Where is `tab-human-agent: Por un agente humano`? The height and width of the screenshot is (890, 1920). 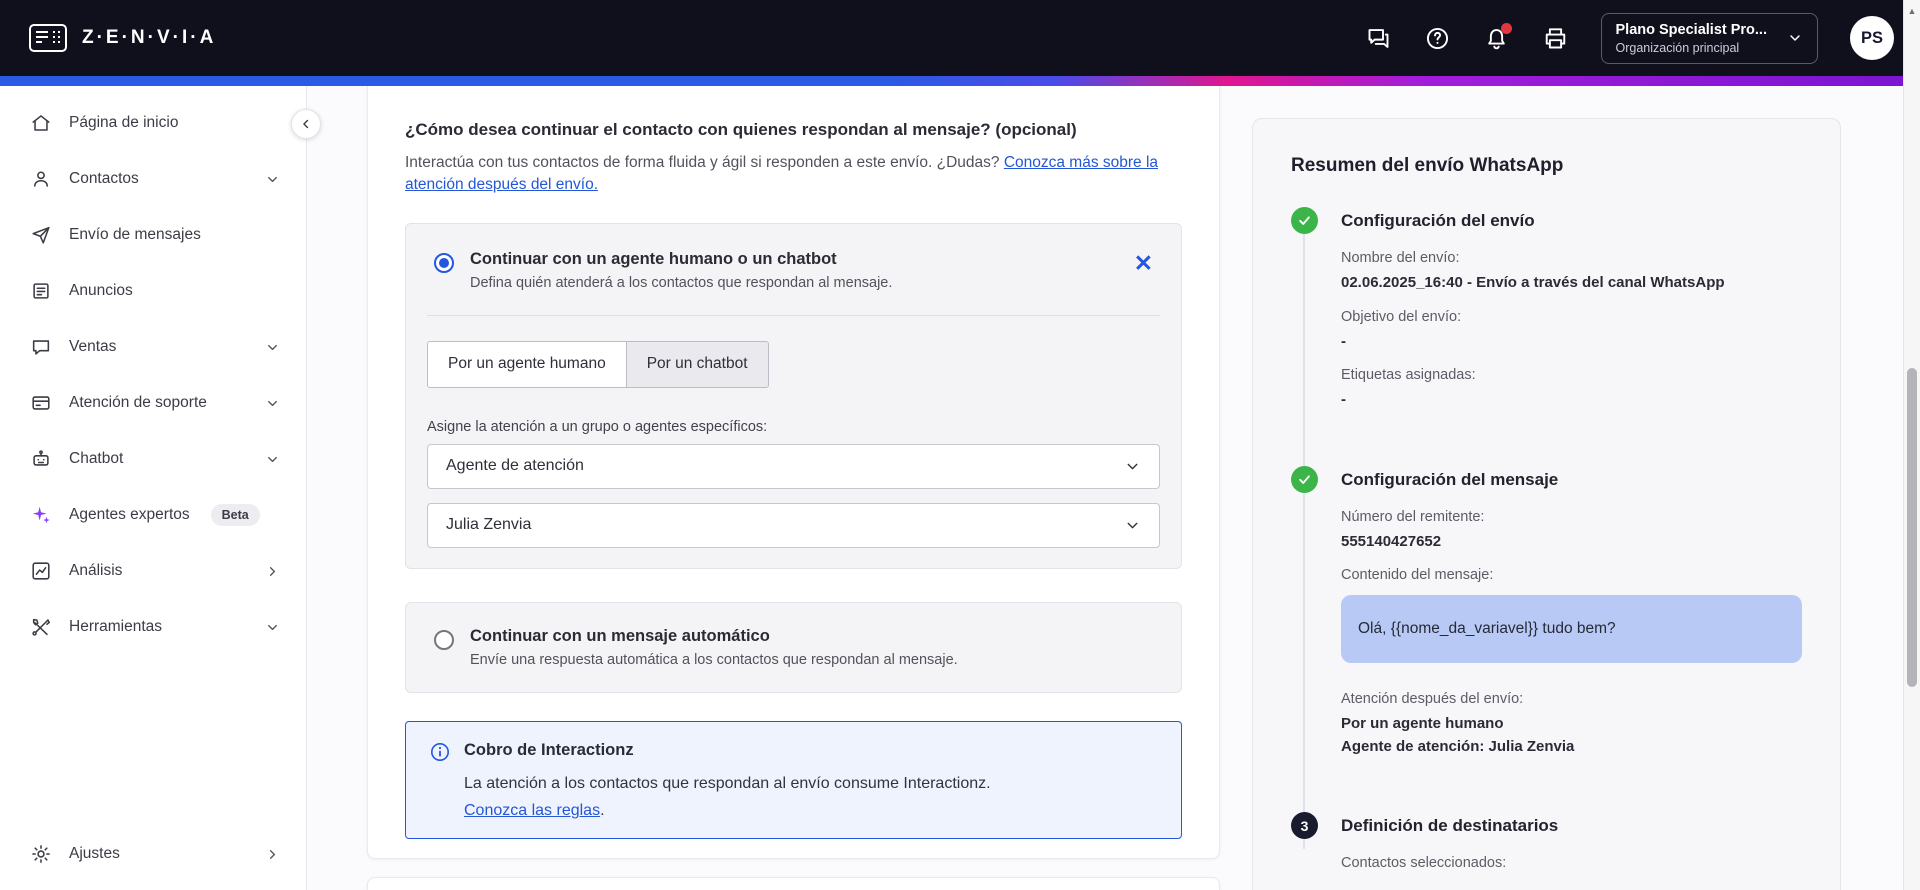 tab-human-agent: Por un agente humano is located at coordinates (527, 364).